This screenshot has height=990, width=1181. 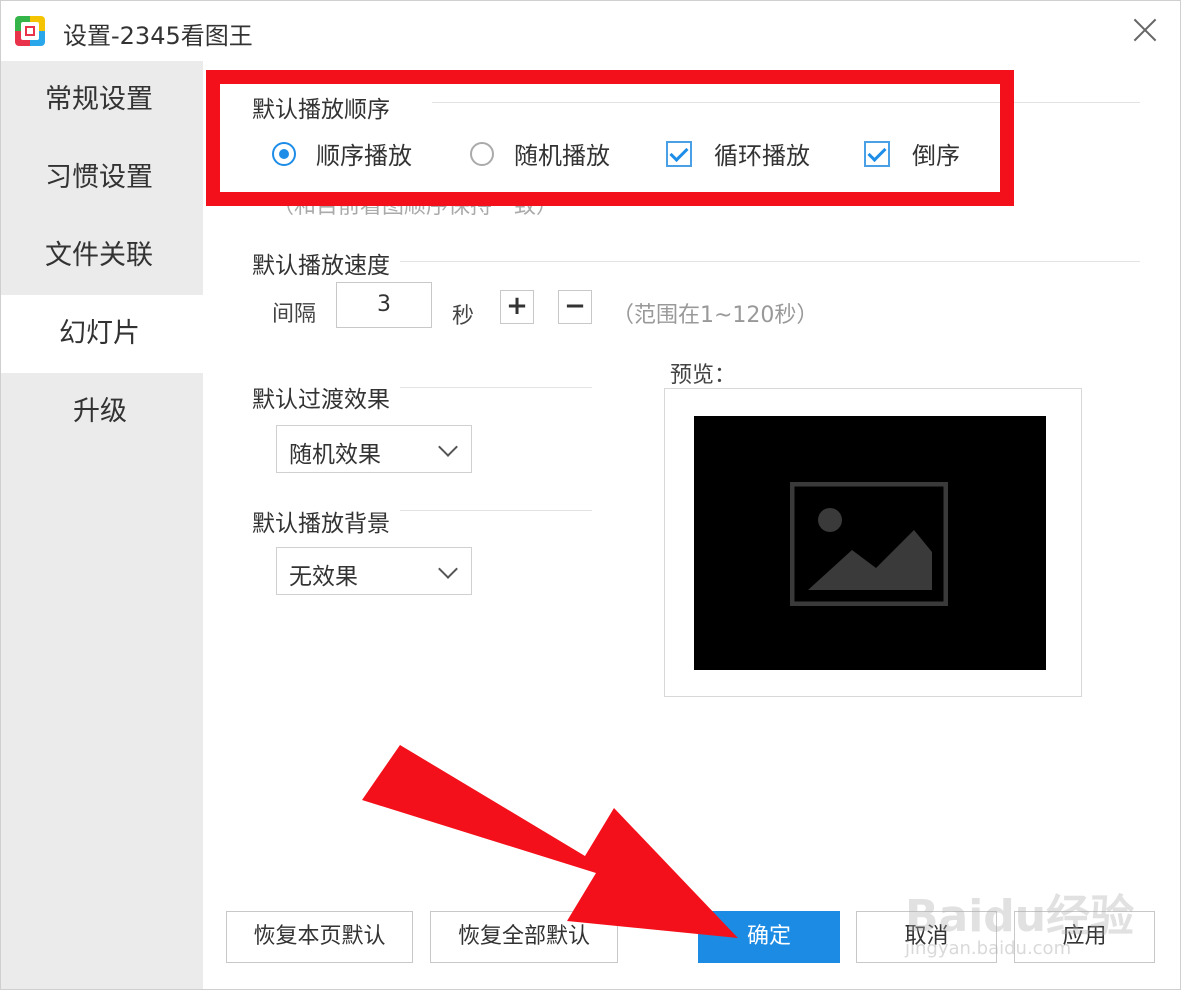 I want to click on seconds-unit-label: 秒, so click(x=463, y=316).